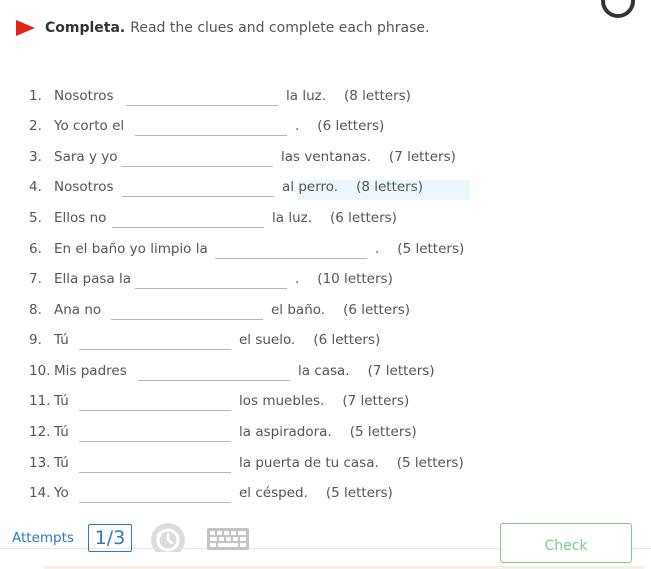 This screenshot has height=569, width=651. Describe the element at coordinates (85, 28) in the screenshot. I see `header-title: Completa.` at that location.